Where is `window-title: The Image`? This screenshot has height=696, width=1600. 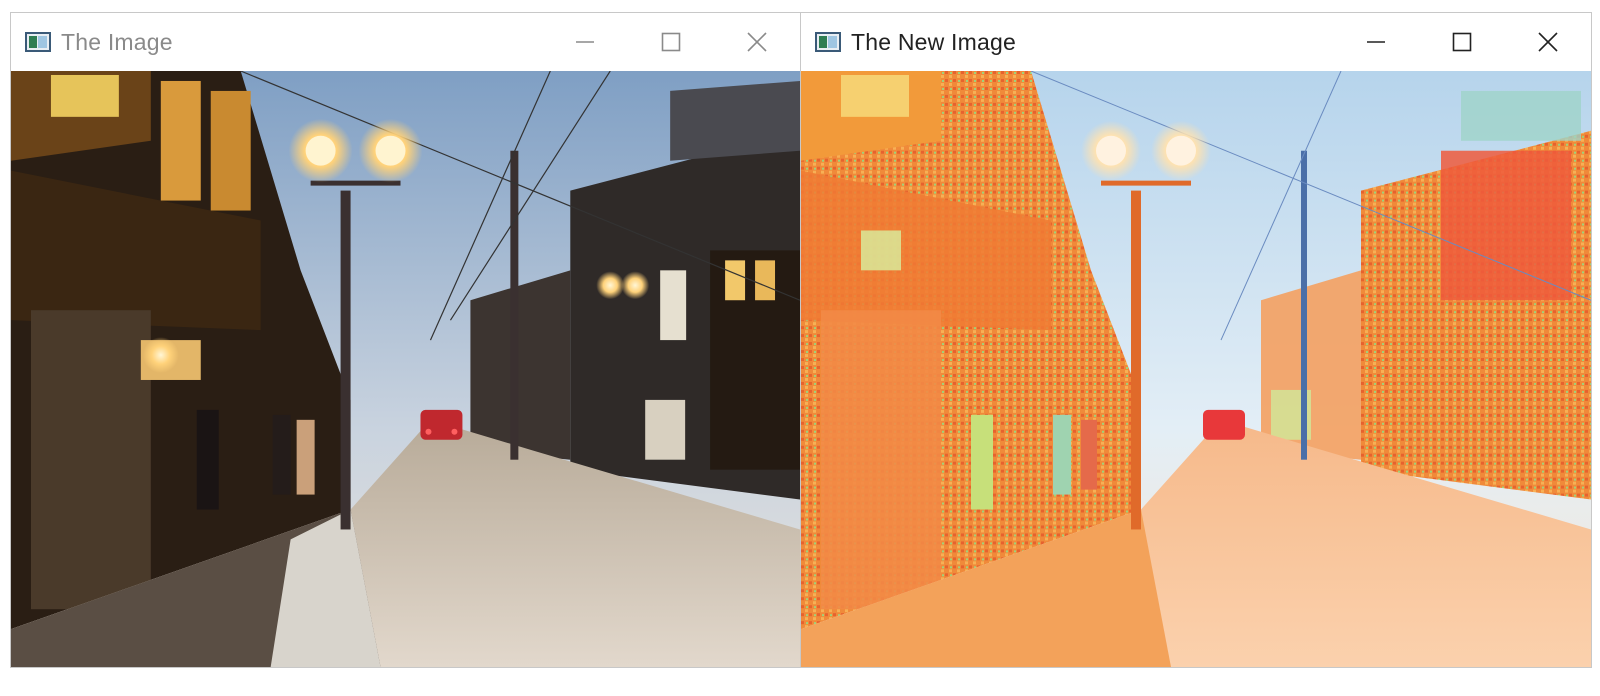 window-title: The Image is located at coordinates (117, 41).